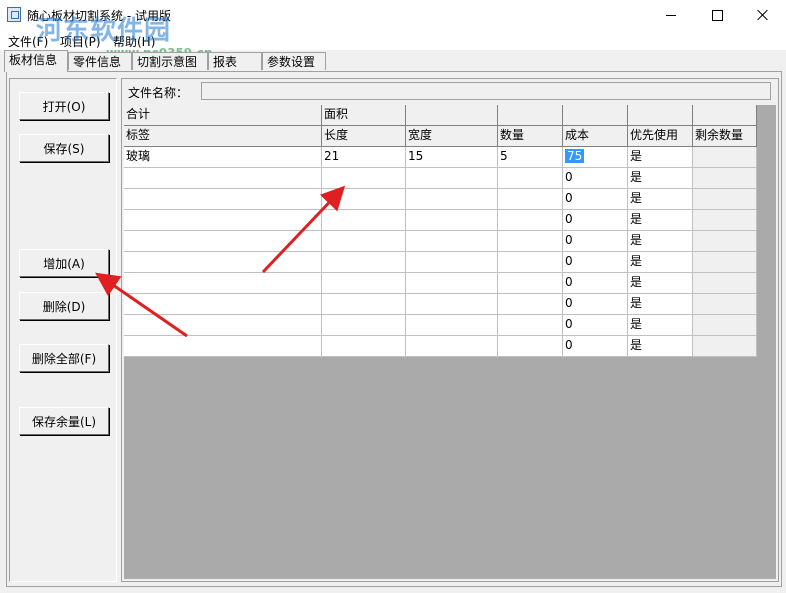 The width and height of the screenshot is (786, 593). Describe the element at coordinates (717, 15) in the screenshot. I see `maximize-button` at that location.